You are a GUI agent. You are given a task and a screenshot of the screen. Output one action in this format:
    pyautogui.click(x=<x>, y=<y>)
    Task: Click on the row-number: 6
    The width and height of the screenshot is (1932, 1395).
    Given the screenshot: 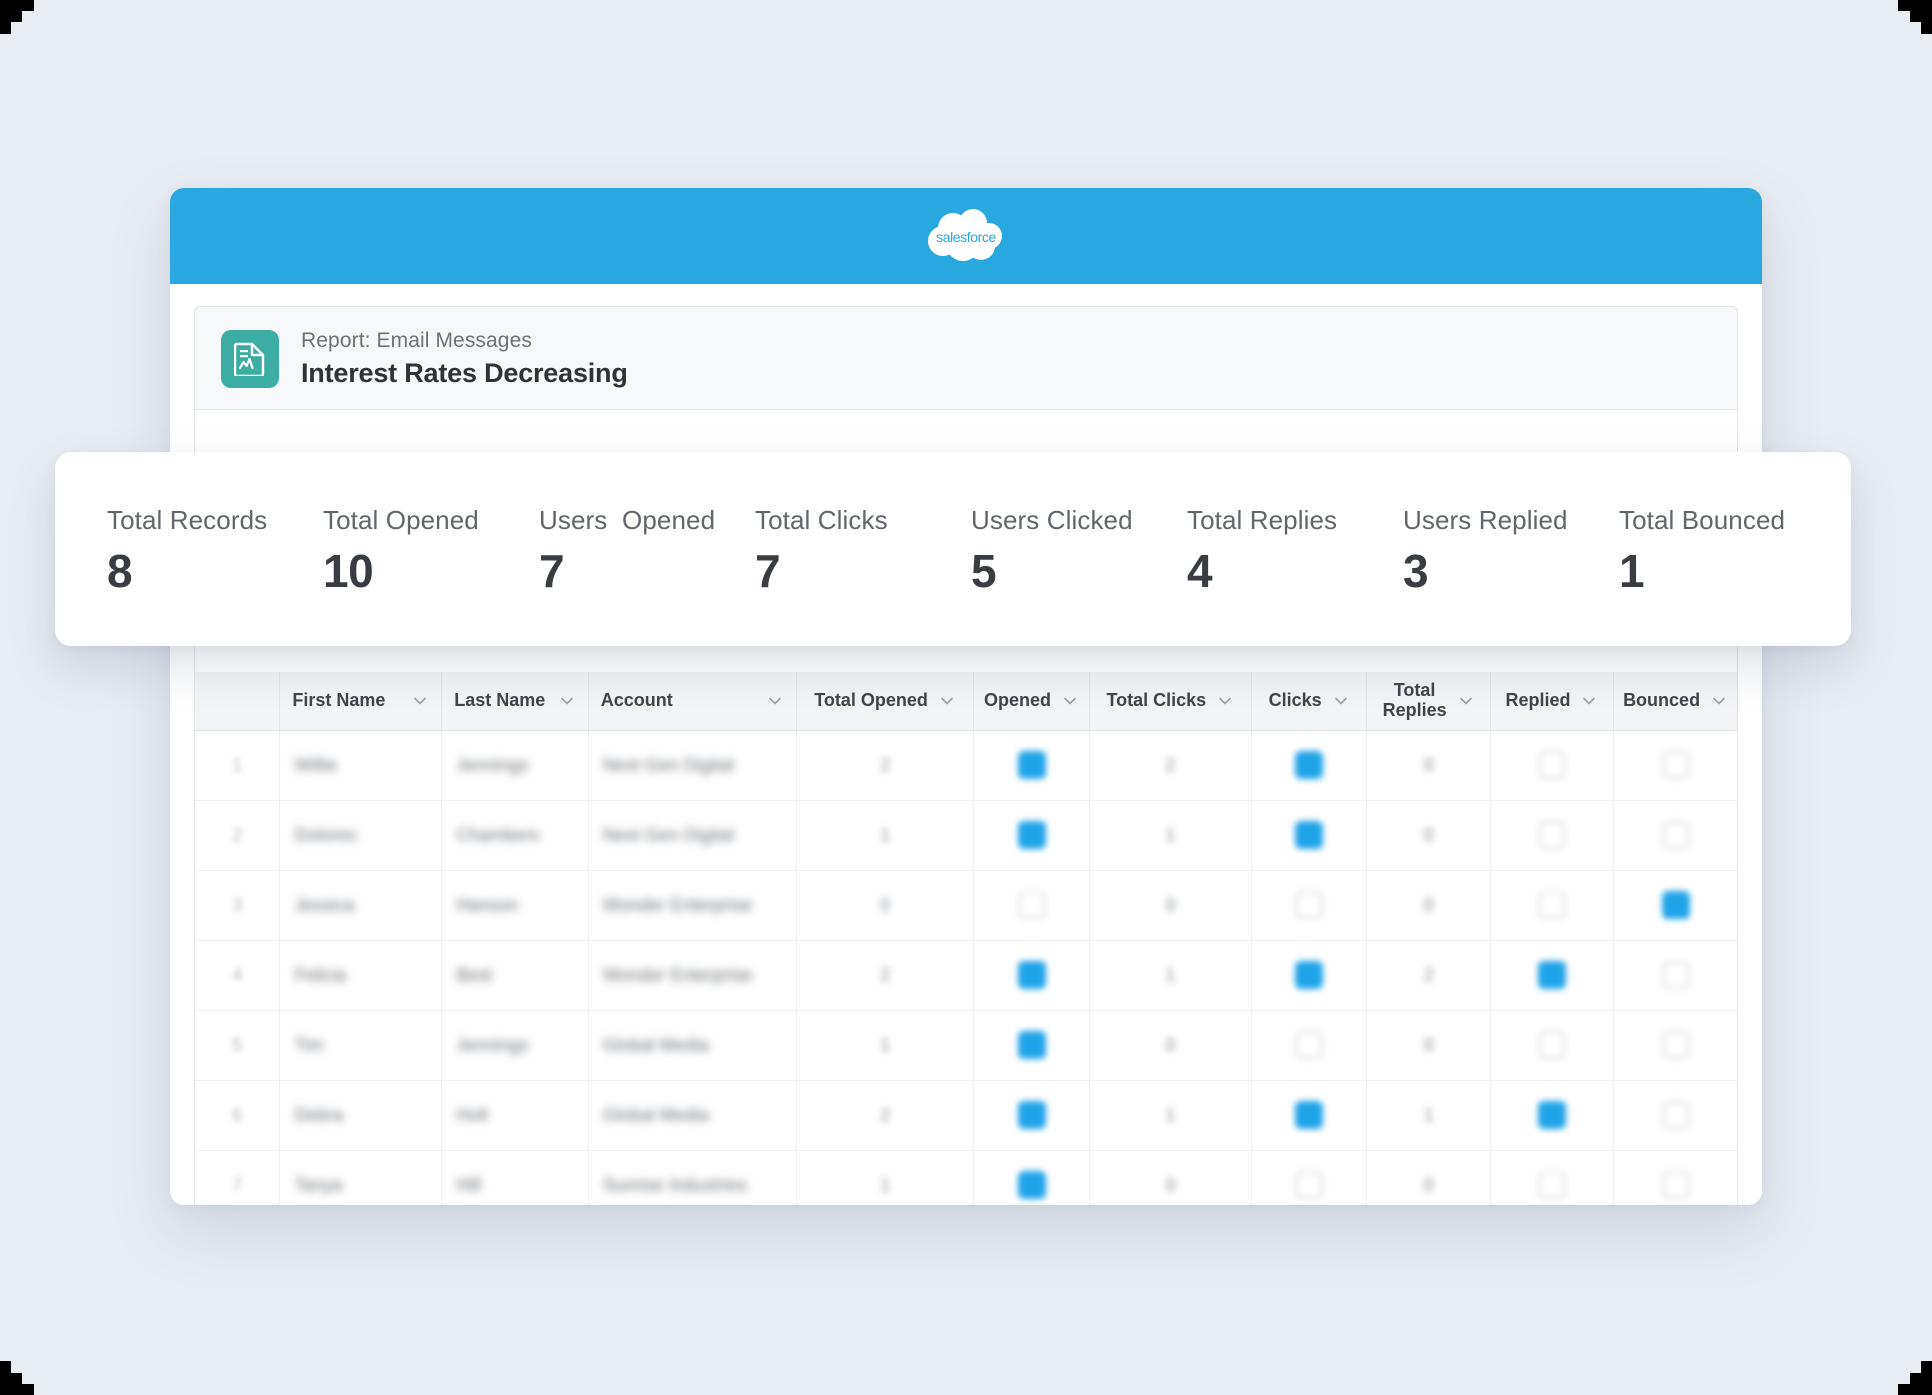 What is the action you would take?
    pyautogui.click(x=237, y=1114)
    